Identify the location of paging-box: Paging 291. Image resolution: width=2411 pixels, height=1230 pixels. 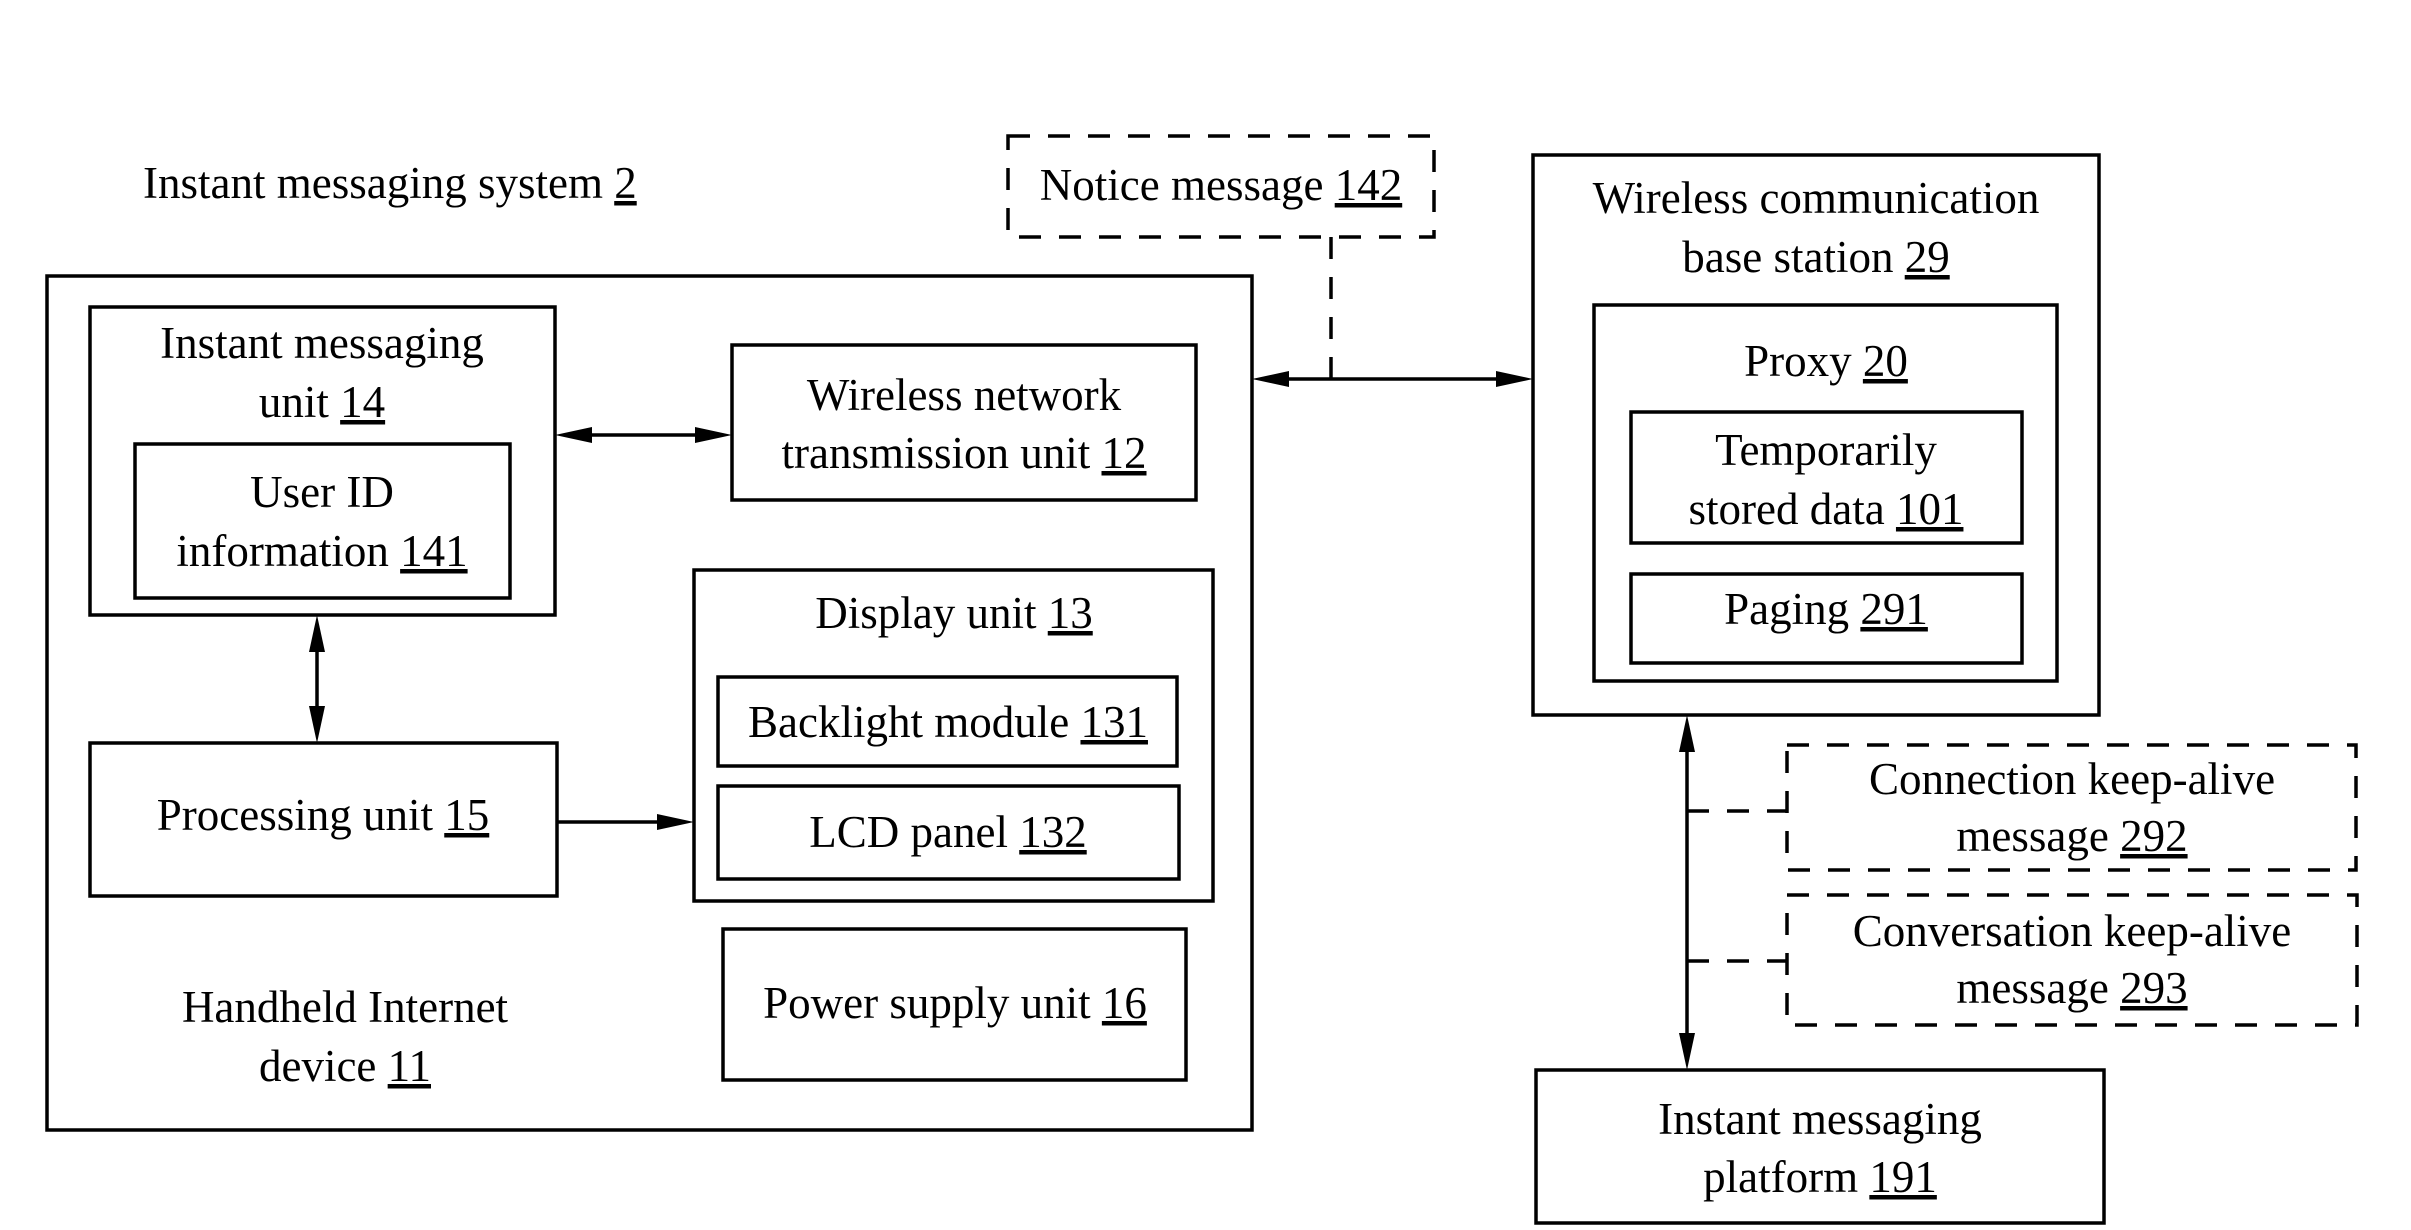
(1826, 618).